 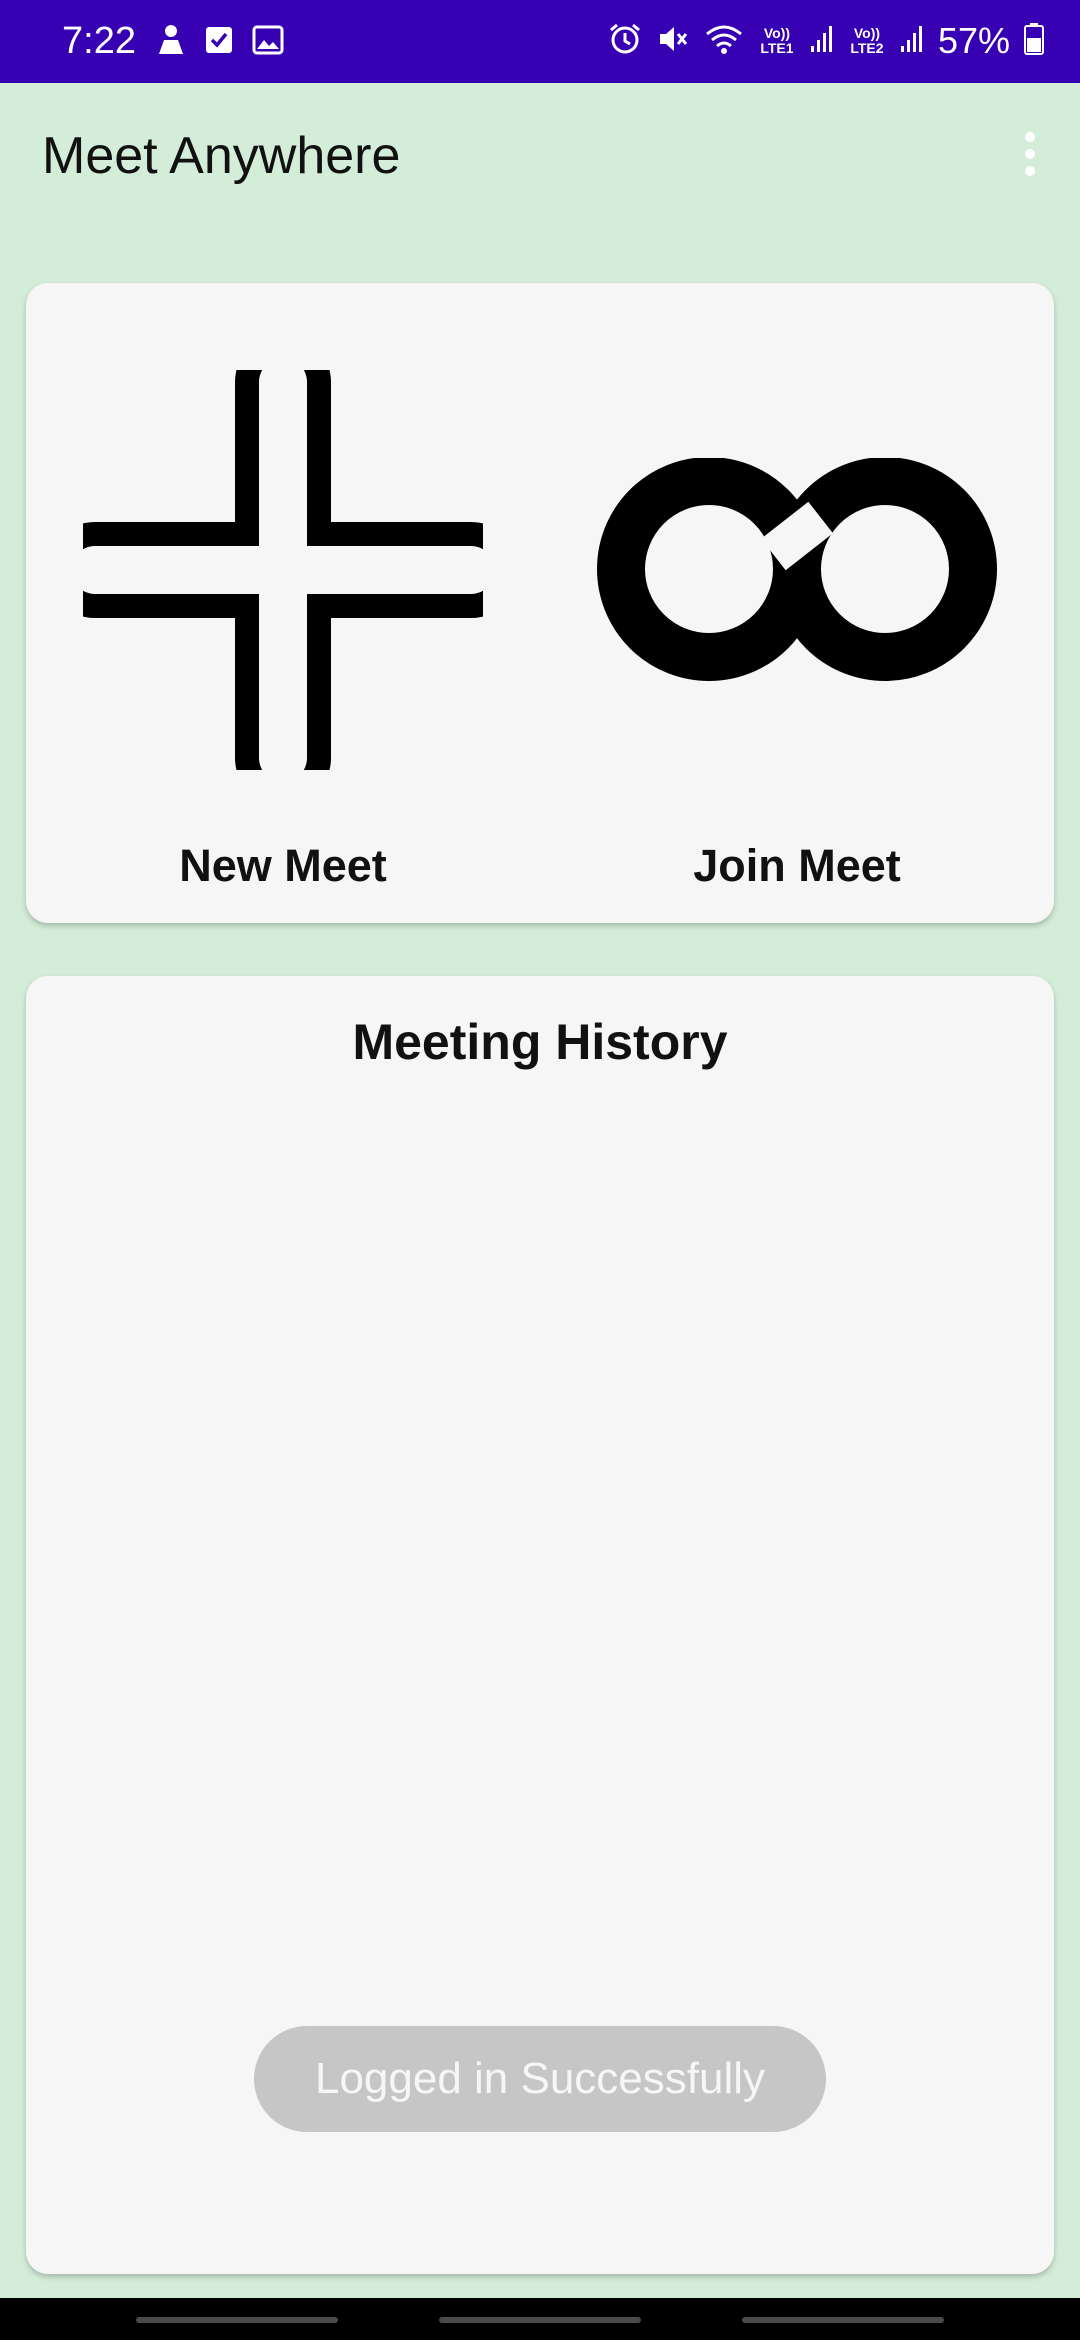 I want to click on new-meet-button: New Meet, so click(x=283, y=603).